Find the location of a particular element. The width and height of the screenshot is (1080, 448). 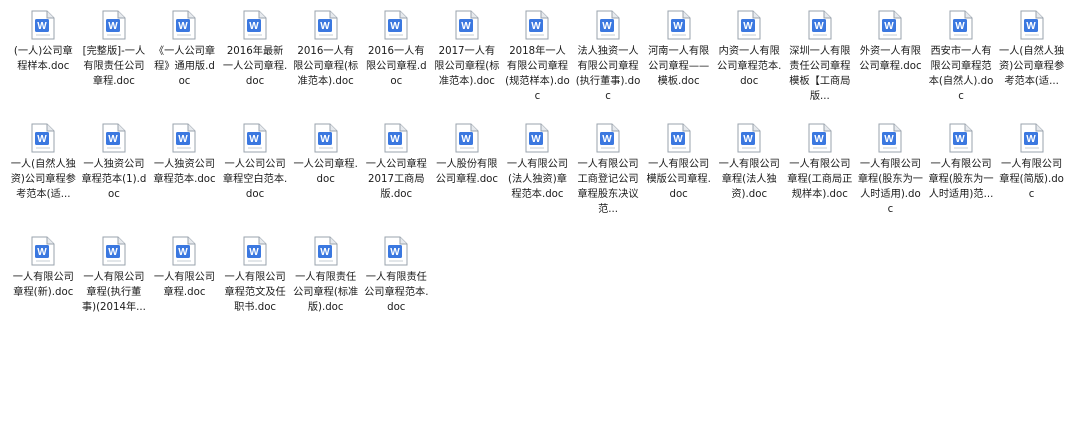

file-item: W 2016一人有限公司章程.doc is located at coordinates (396, 62).